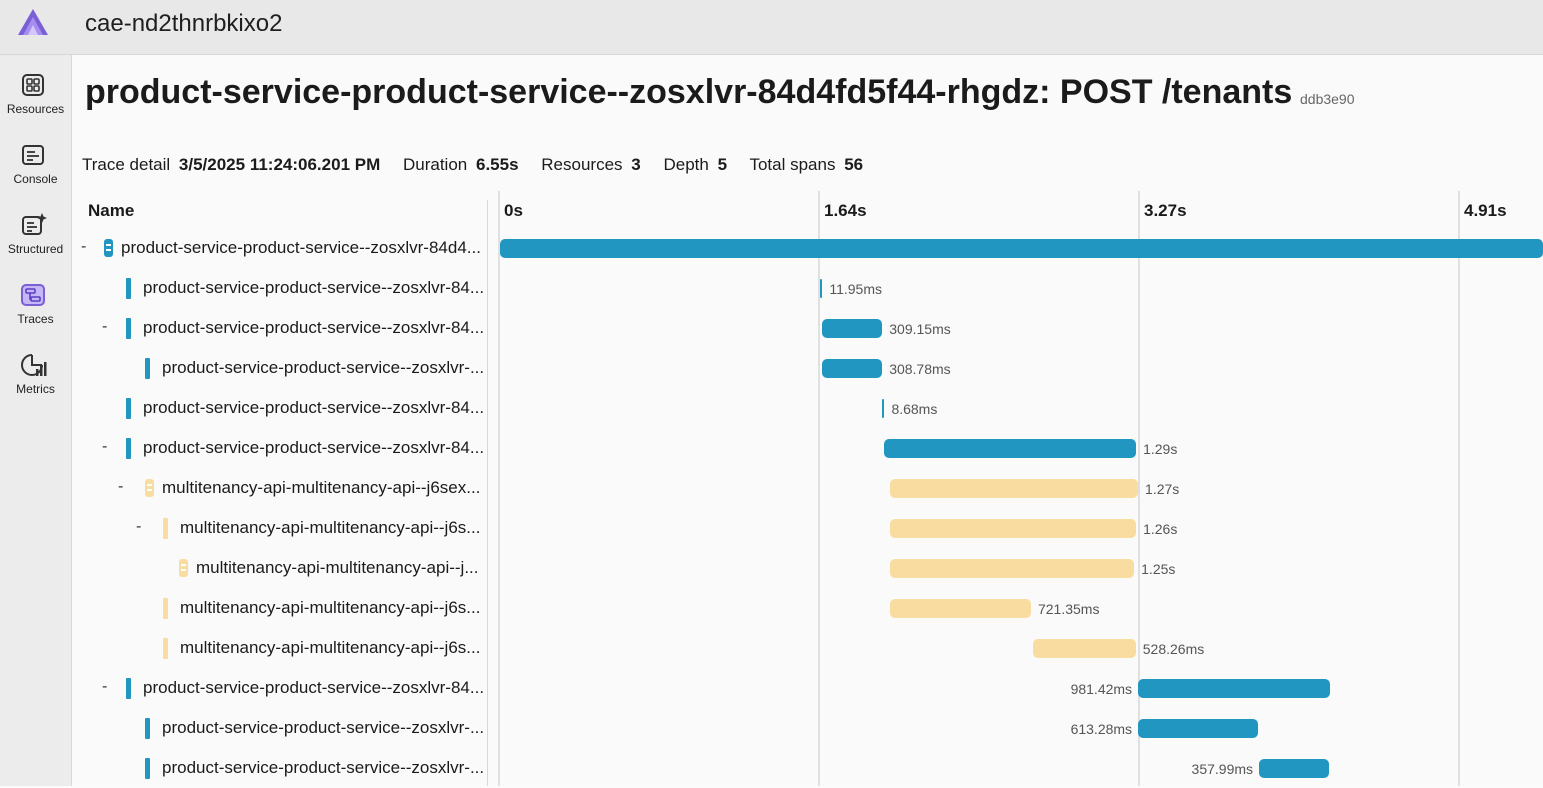  What do you see at coordinates (1222, 769) in the screenshot?
I see `span-duration-label: 357.99ms` at bounding box center [1222, 769].